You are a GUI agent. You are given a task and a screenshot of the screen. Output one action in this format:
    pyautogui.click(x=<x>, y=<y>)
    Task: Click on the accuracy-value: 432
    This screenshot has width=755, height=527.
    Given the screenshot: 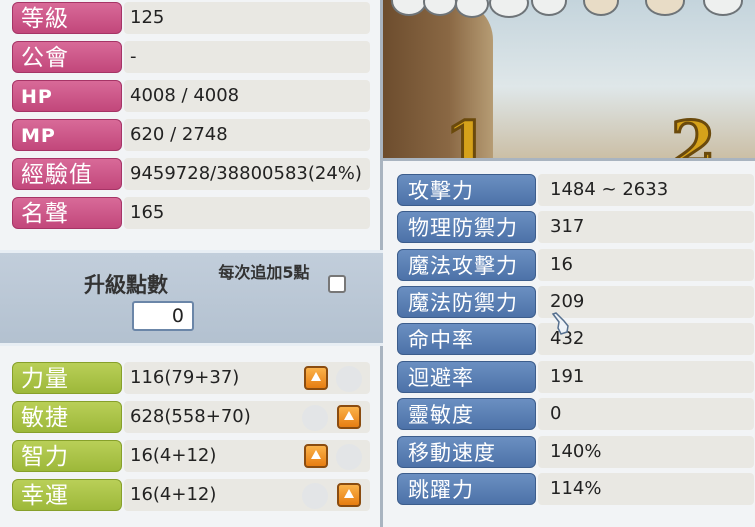 What is the action you would take?
    pyautogui.click(x=646, y=339)
    